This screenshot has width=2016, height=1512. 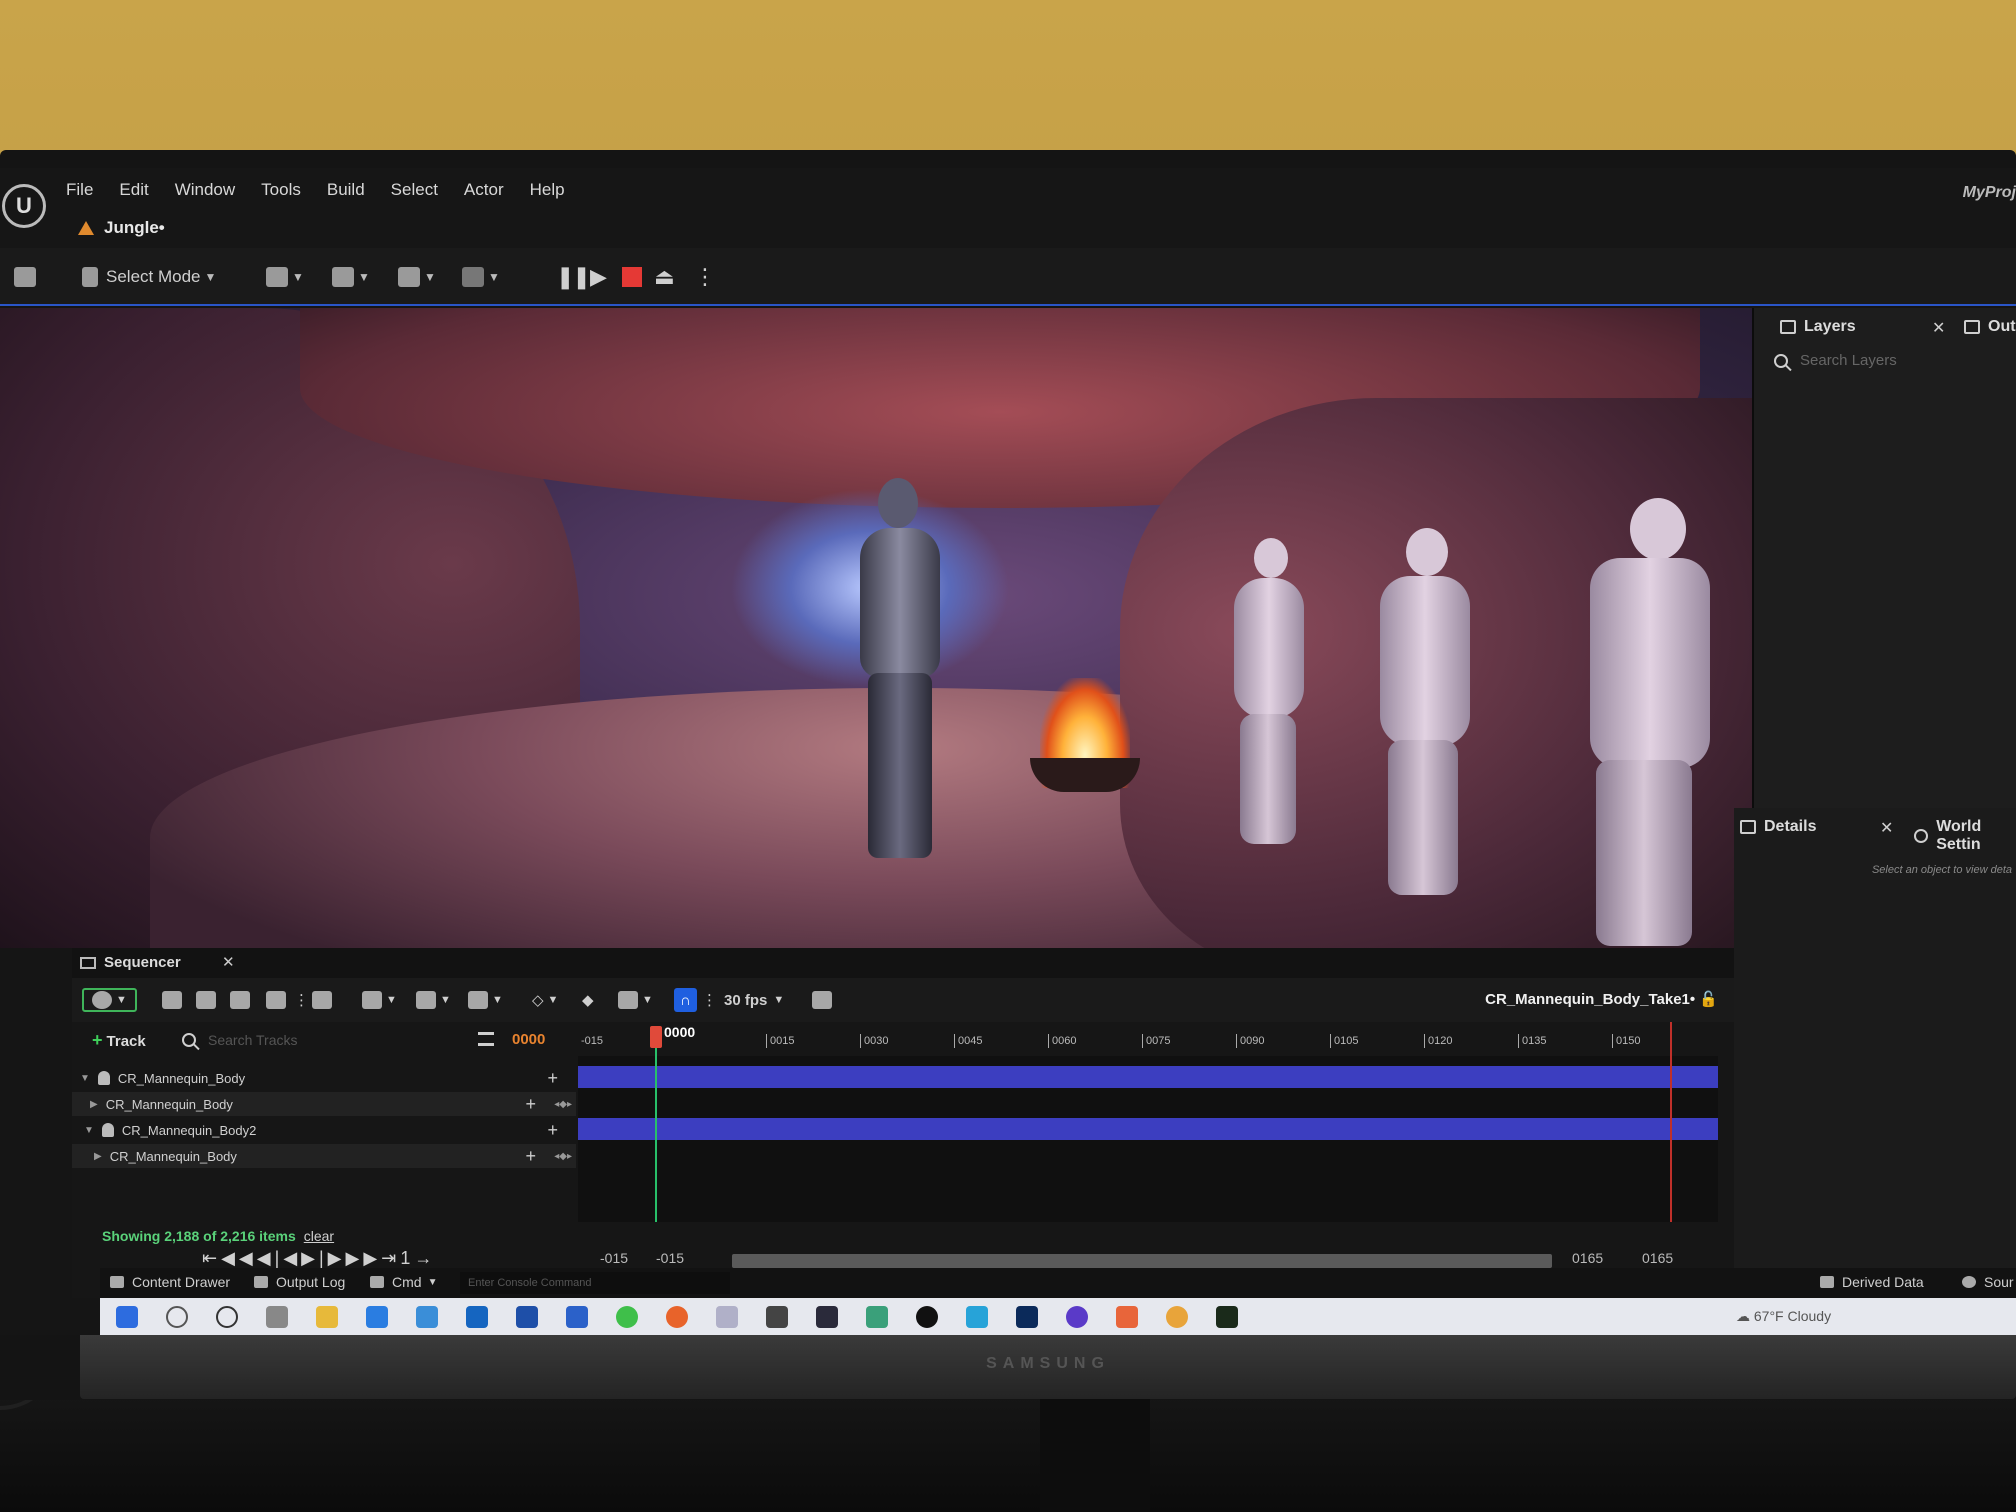 I want to click on prev-key-icon: ◀◀, so click(x=239, y=1258).